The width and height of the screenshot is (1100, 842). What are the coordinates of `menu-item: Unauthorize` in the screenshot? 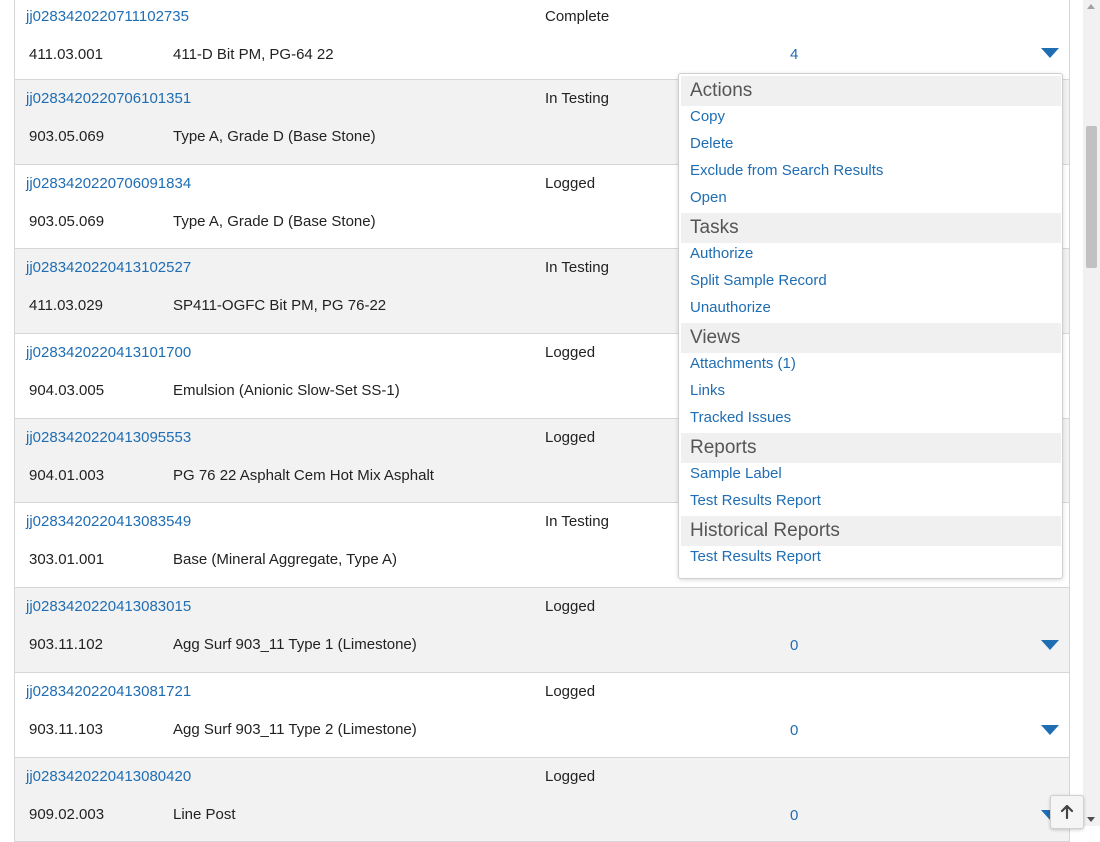 It's located at (730, 307).